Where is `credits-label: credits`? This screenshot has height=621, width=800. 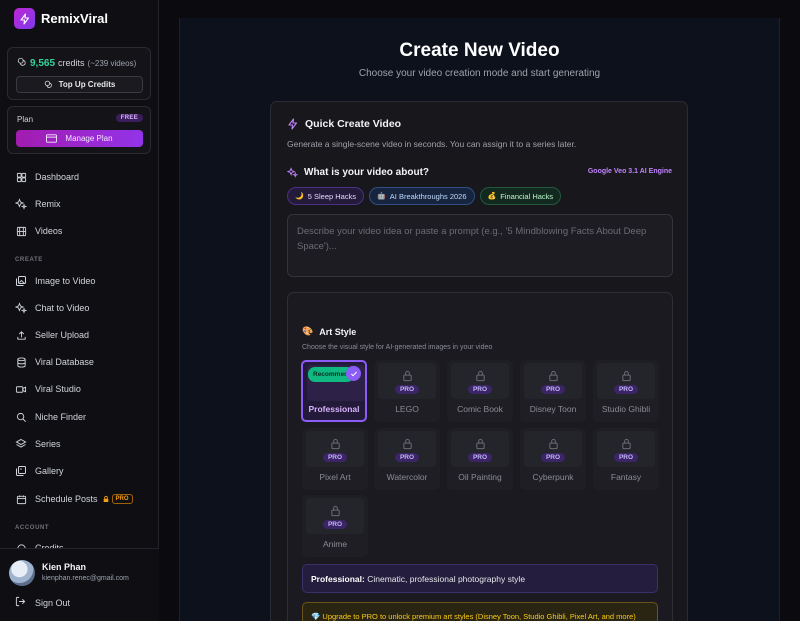
credits-label: credits is located at coordinates (71, 63).